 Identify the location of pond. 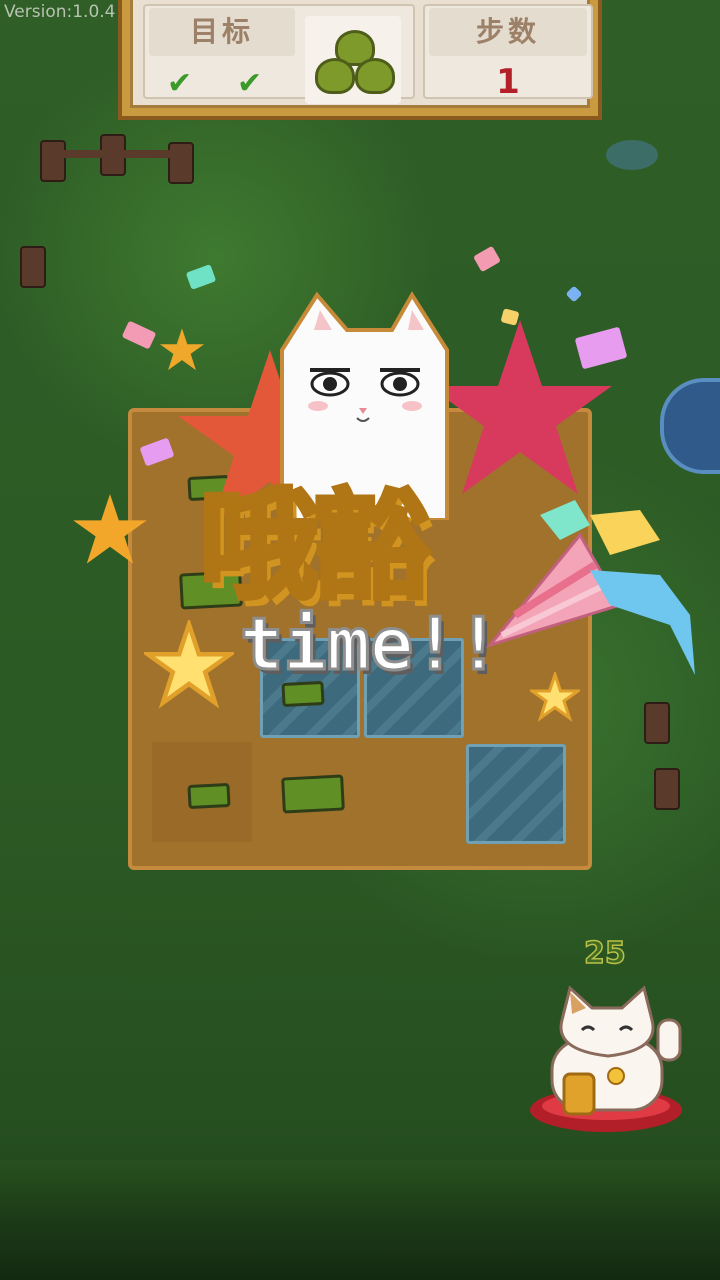
(690, 426).